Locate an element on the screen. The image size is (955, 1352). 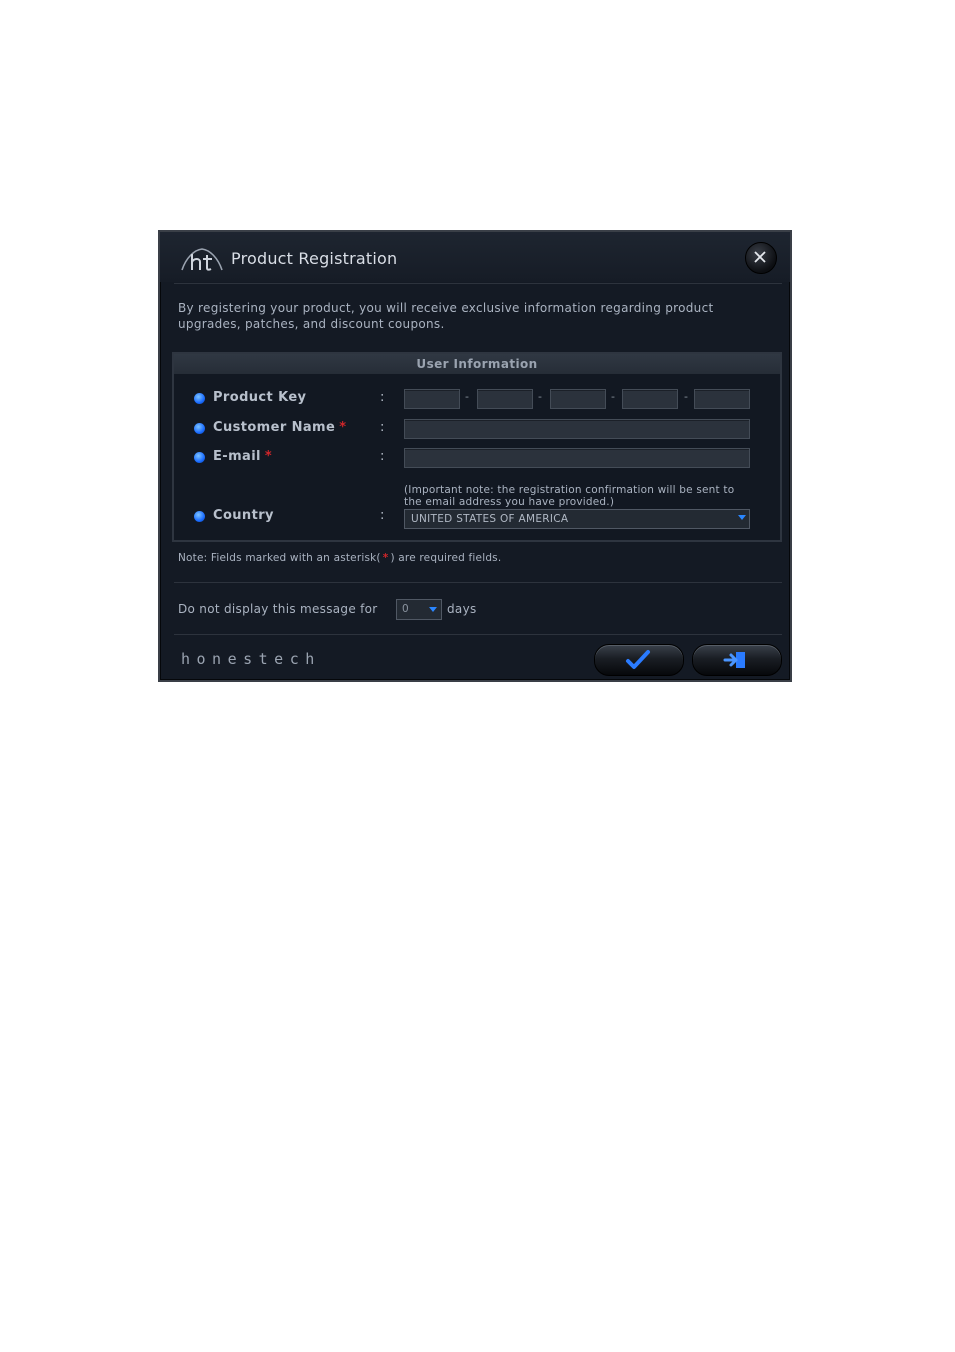
days-label: days is located at coordinates (462, 609).